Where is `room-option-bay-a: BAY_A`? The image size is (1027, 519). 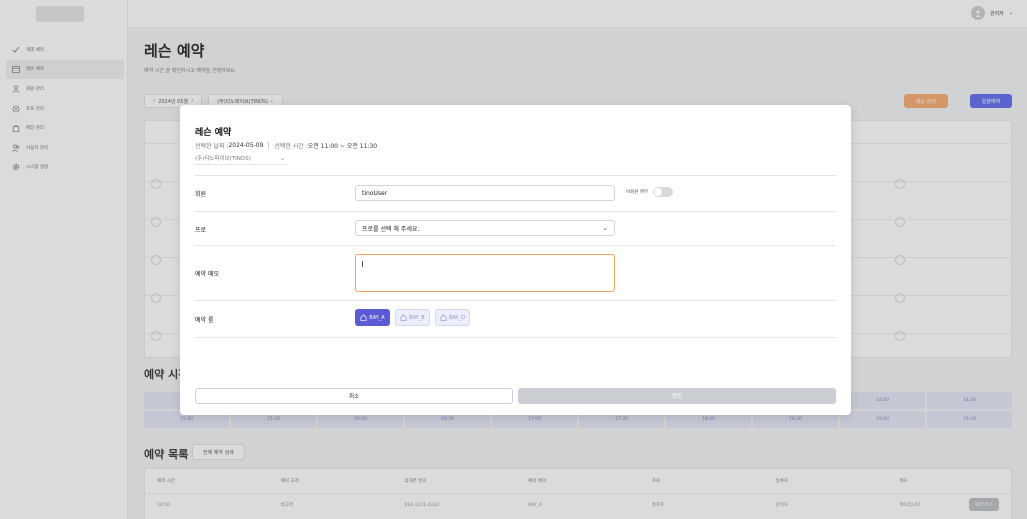
room-option-bay-a: BAY_A is located at coordinates (372, 317).